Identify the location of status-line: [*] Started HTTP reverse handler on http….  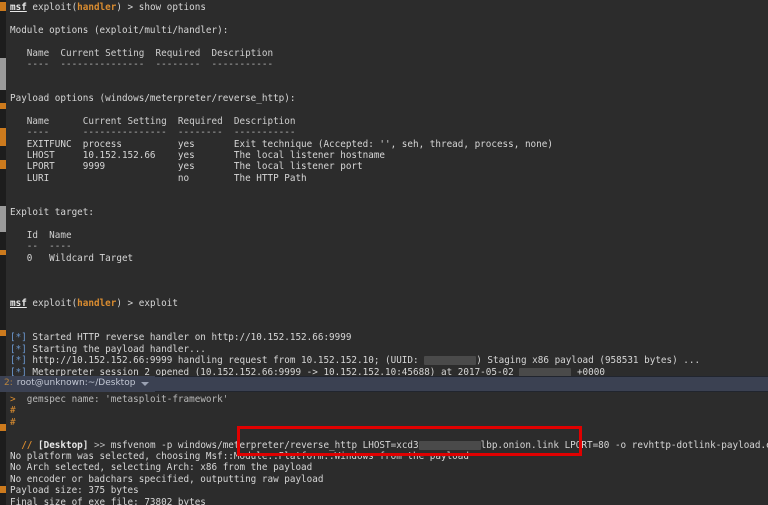
(389, 337).